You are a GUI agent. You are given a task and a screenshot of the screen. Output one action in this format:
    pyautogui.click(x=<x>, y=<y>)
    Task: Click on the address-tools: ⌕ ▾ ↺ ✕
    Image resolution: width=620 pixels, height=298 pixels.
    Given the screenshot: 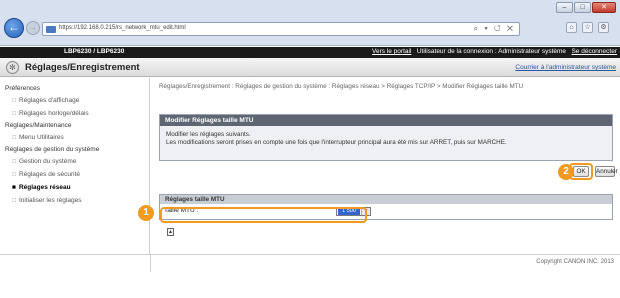 What is the action you would take?
    pyautogui.click(x=494, y=29)
    